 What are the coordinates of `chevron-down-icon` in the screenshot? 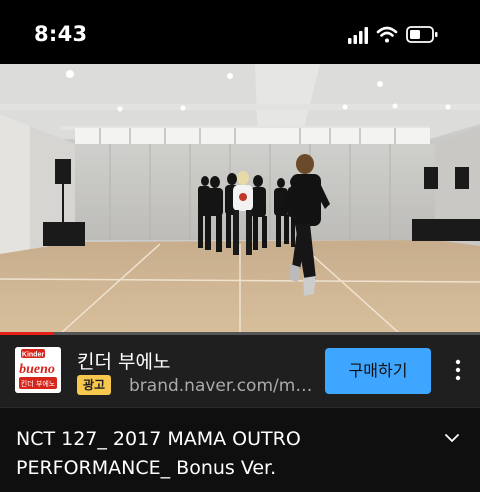 It's located at (452, 438).